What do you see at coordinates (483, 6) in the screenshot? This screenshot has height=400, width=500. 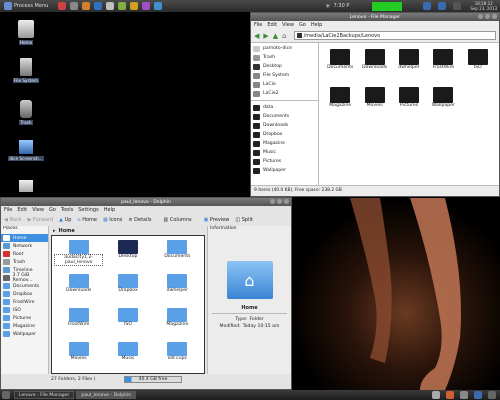 I see `clock: 18:28:12 Sep 23, 2013` at bounding box center [483, 6].